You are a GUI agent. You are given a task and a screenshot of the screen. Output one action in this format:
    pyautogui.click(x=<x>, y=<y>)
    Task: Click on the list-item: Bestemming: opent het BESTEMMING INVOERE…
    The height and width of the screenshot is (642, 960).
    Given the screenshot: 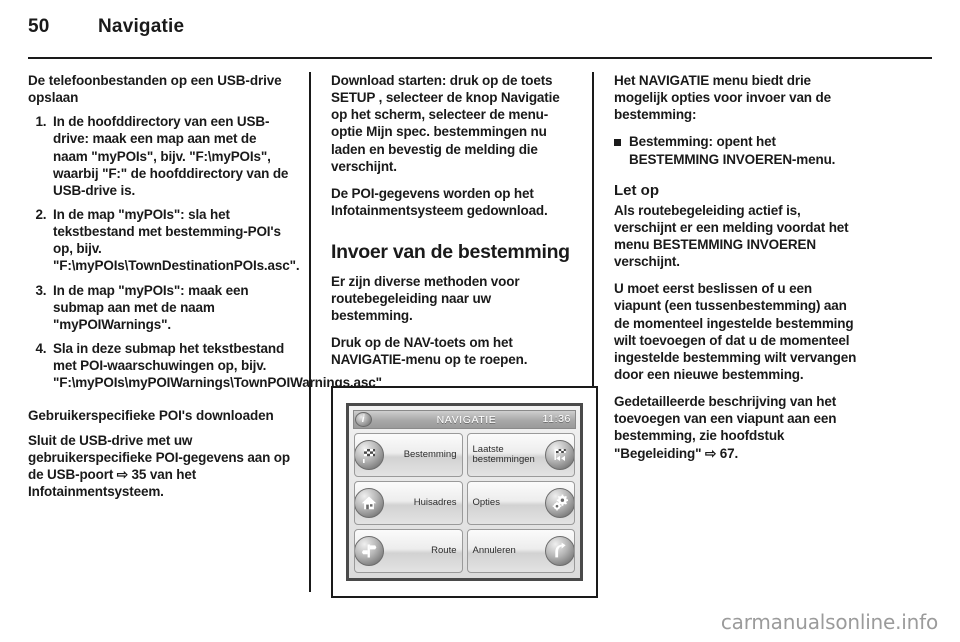 What is the action you would take?
    pyautogui.click(x=736, y=150)
    